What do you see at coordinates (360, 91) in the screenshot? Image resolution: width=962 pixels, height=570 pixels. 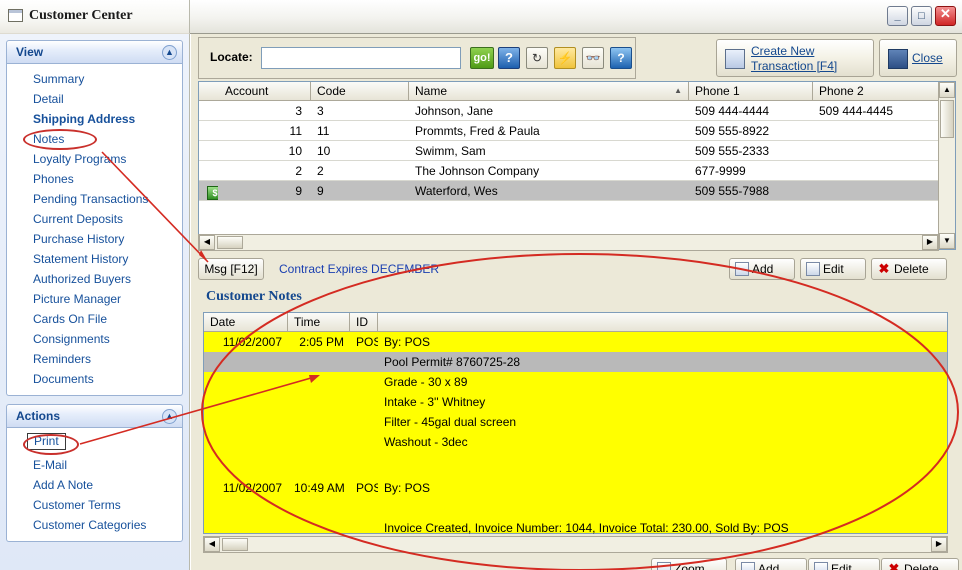 I see `column-header-code: Code` at bounding box center [360, 91].